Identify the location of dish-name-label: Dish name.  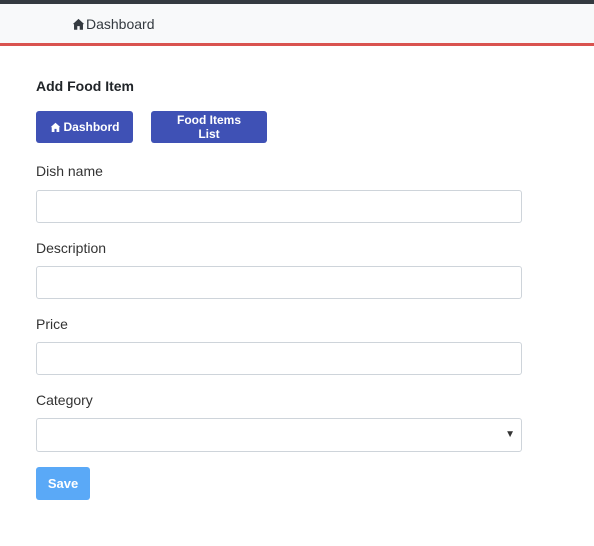
(69, 171).